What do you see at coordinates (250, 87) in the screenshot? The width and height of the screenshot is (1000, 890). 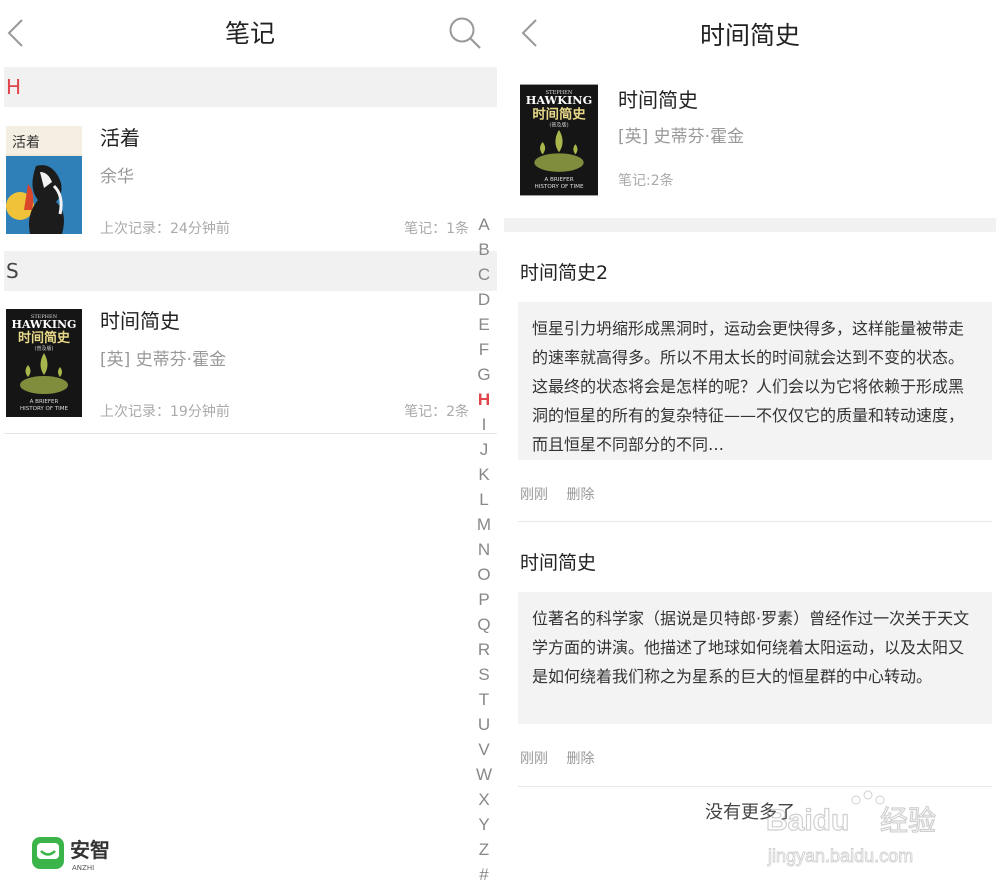 I see `section-header-h: H` at bounding box center [250, 87].